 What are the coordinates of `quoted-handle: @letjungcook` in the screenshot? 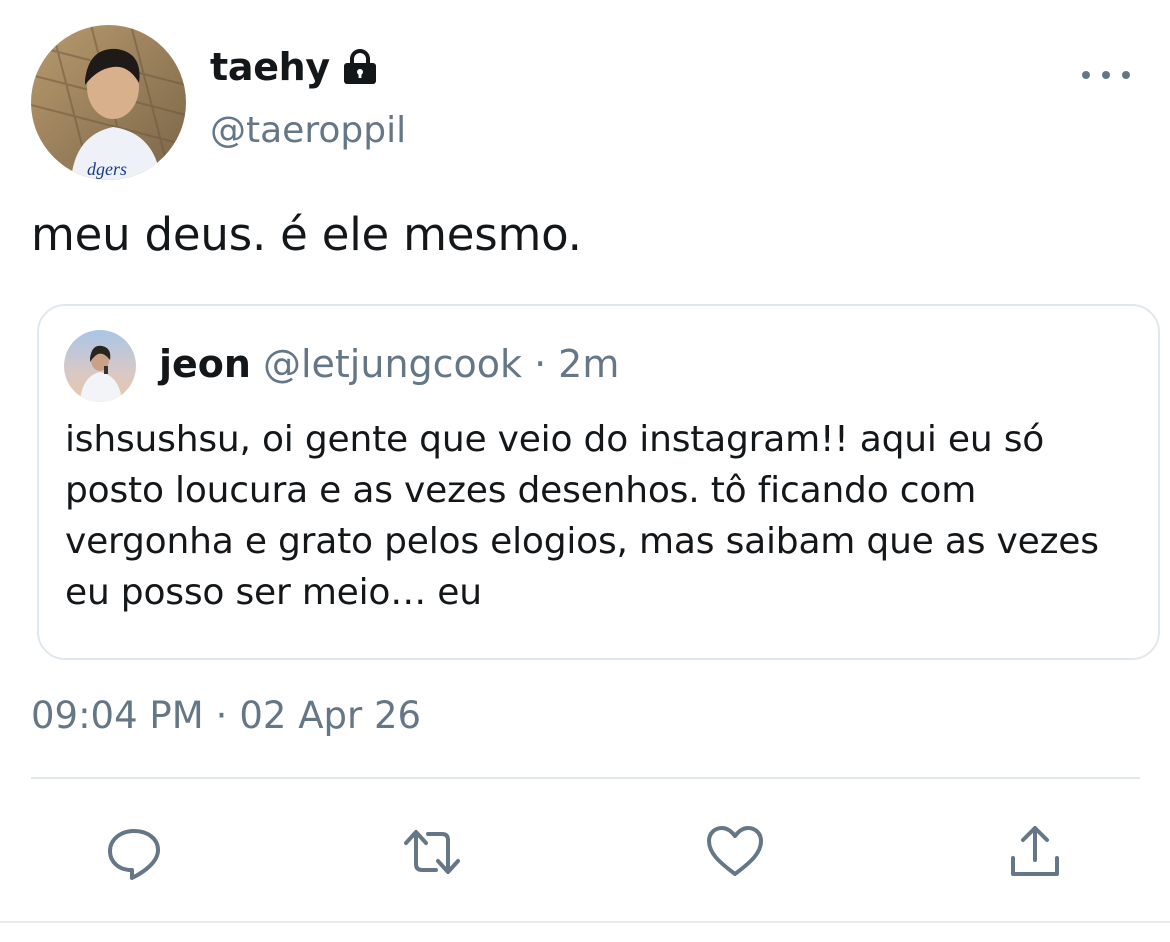 It's located at (392, 364).